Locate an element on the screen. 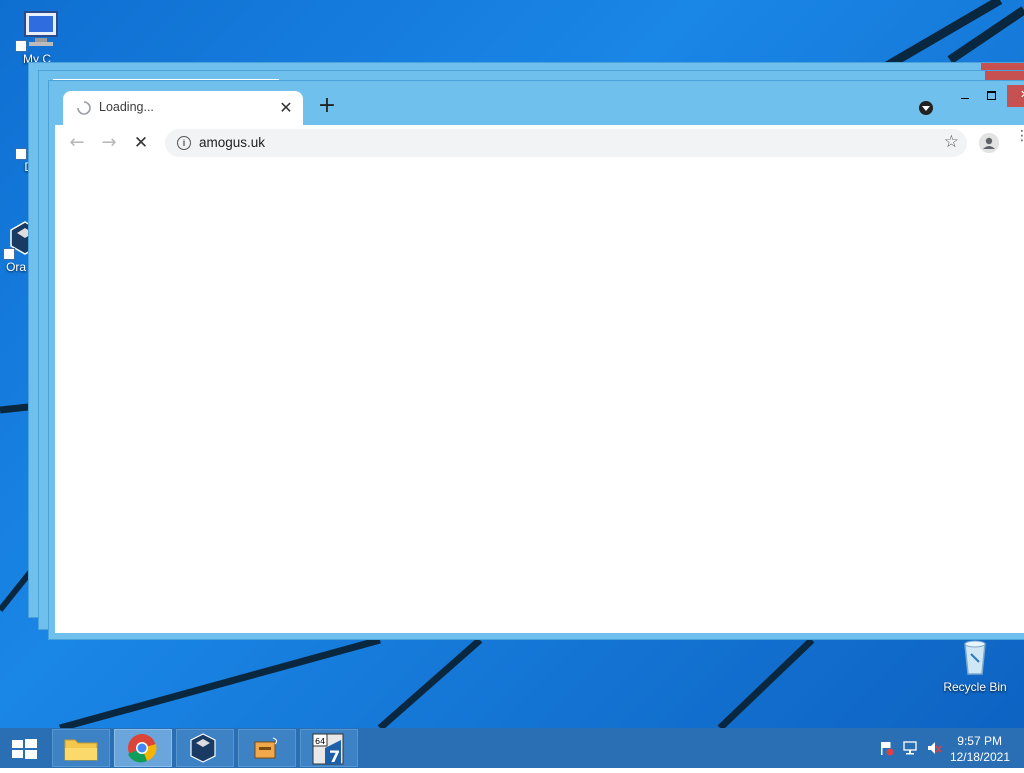 This screenshot has height=773, width=1024. desktop-icon-my-computer: My C is located at coordinates (37, 38).